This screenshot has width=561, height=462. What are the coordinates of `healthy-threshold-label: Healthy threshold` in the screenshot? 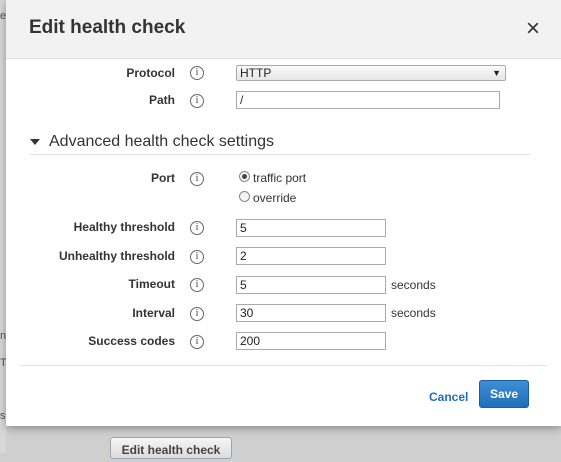 It's located at (124, 227).